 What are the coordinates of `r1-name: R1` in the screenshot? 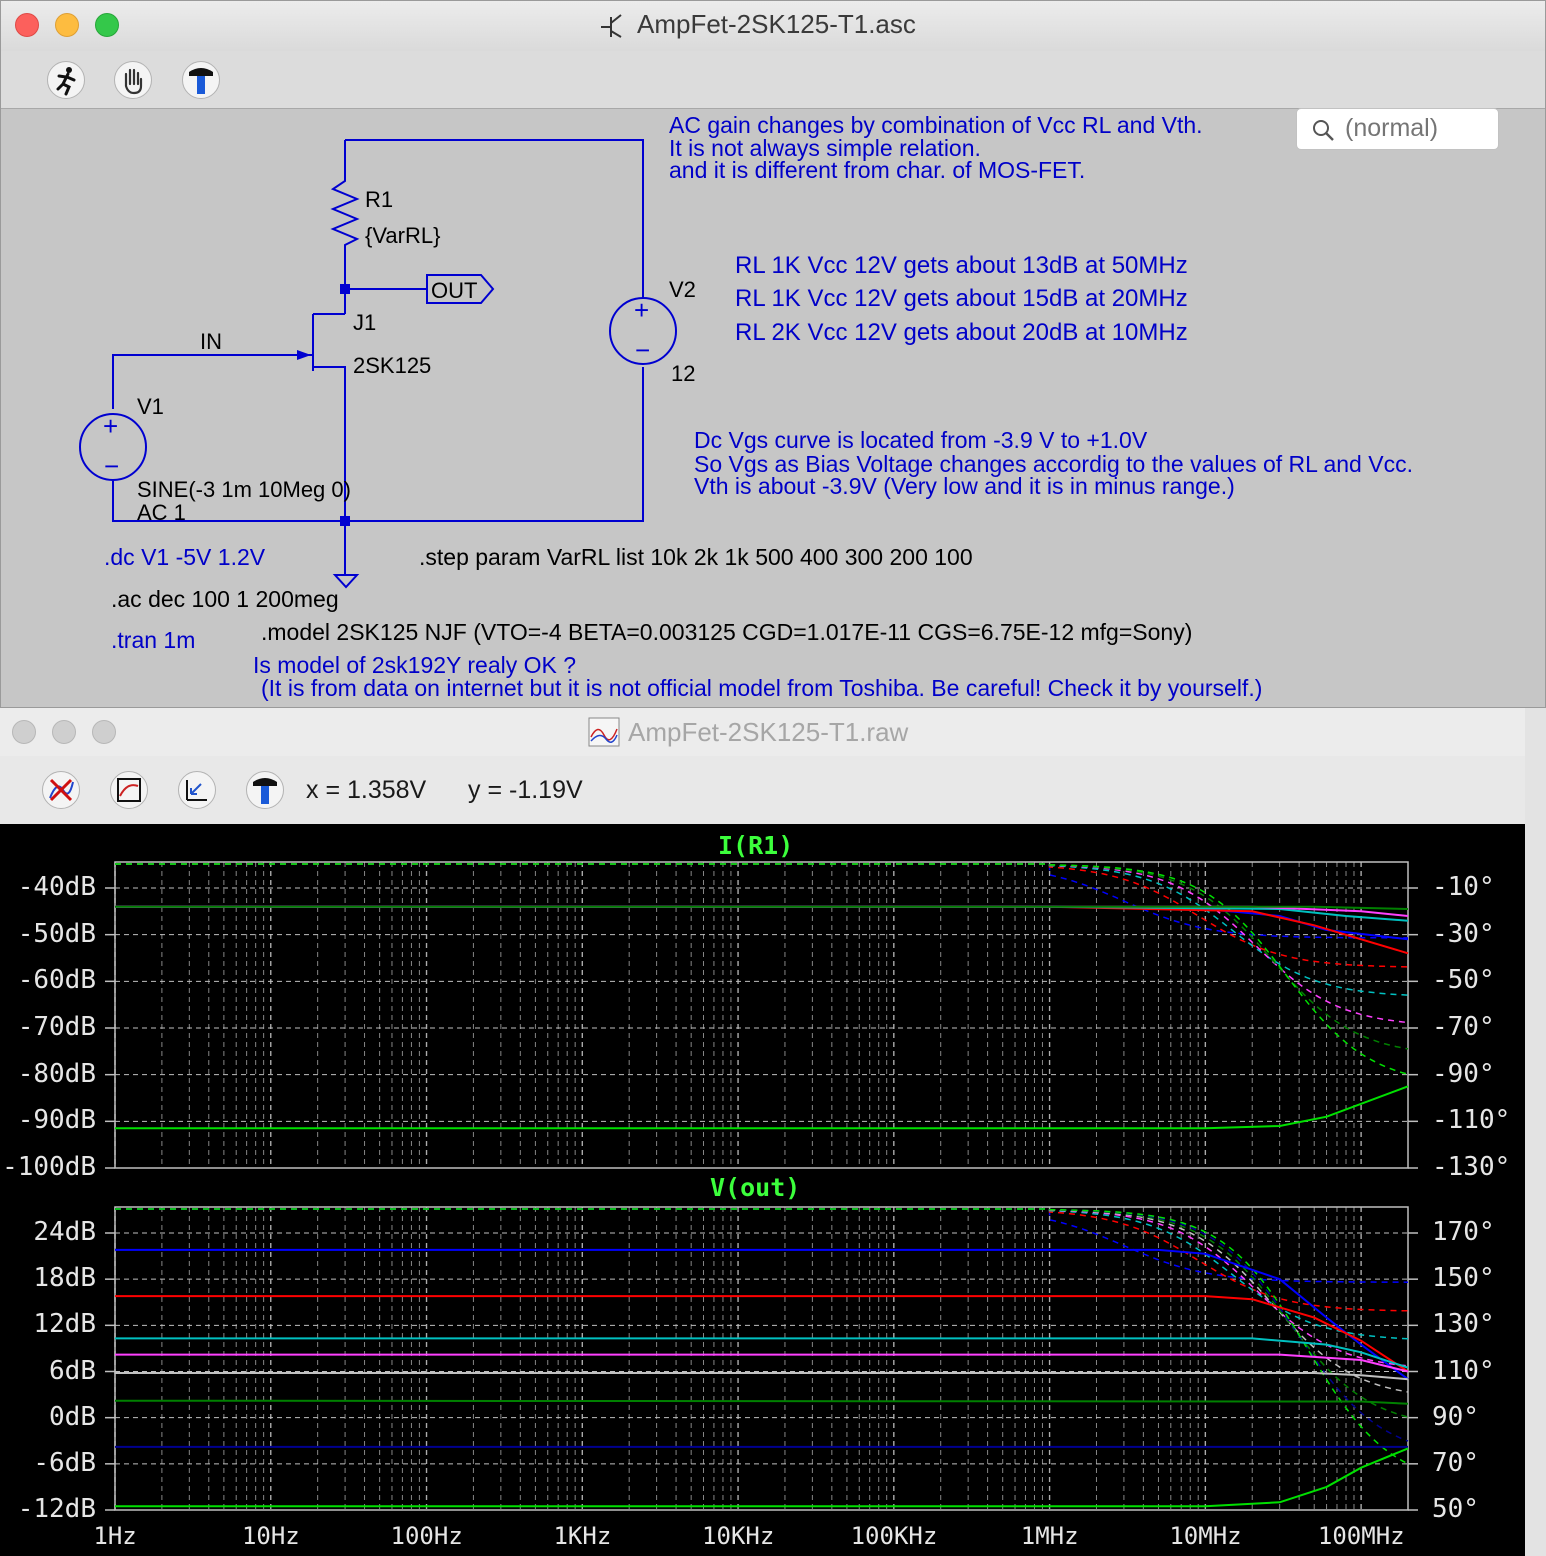 It's located at (379, 200).